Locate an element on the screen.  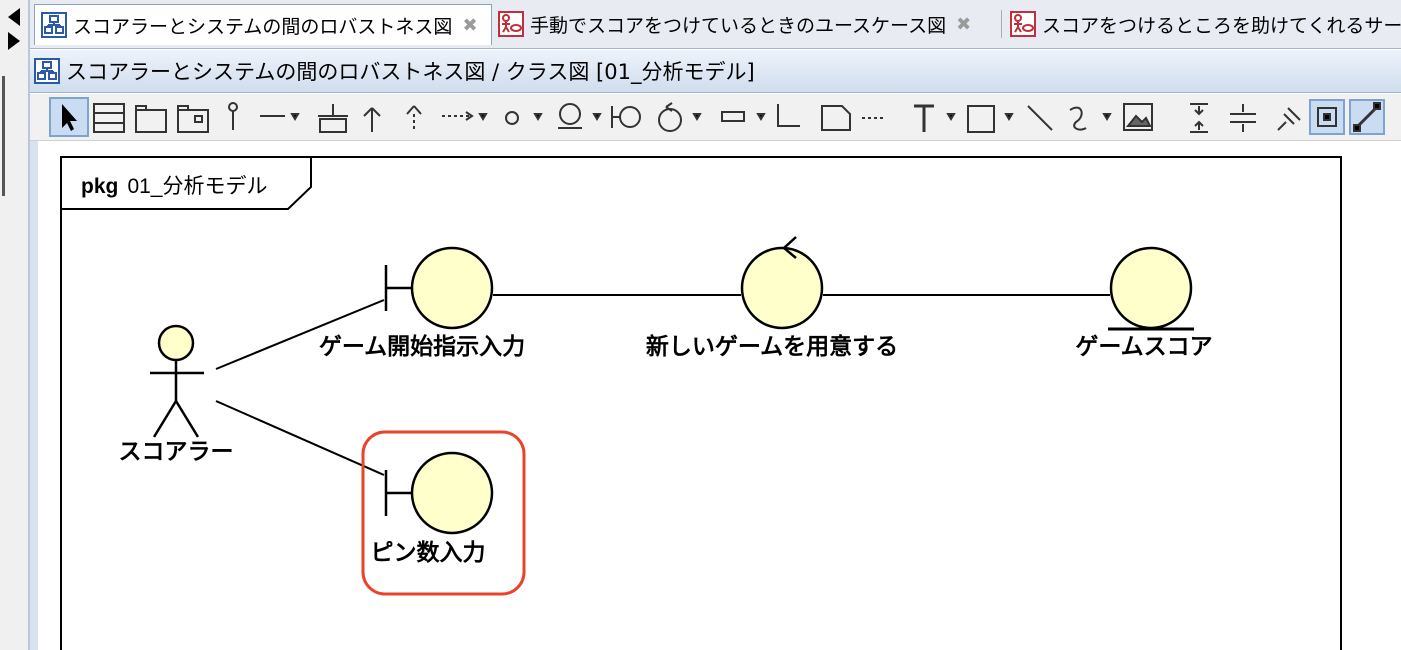
boundary-tool-icon is located at coordinates (580, 116).